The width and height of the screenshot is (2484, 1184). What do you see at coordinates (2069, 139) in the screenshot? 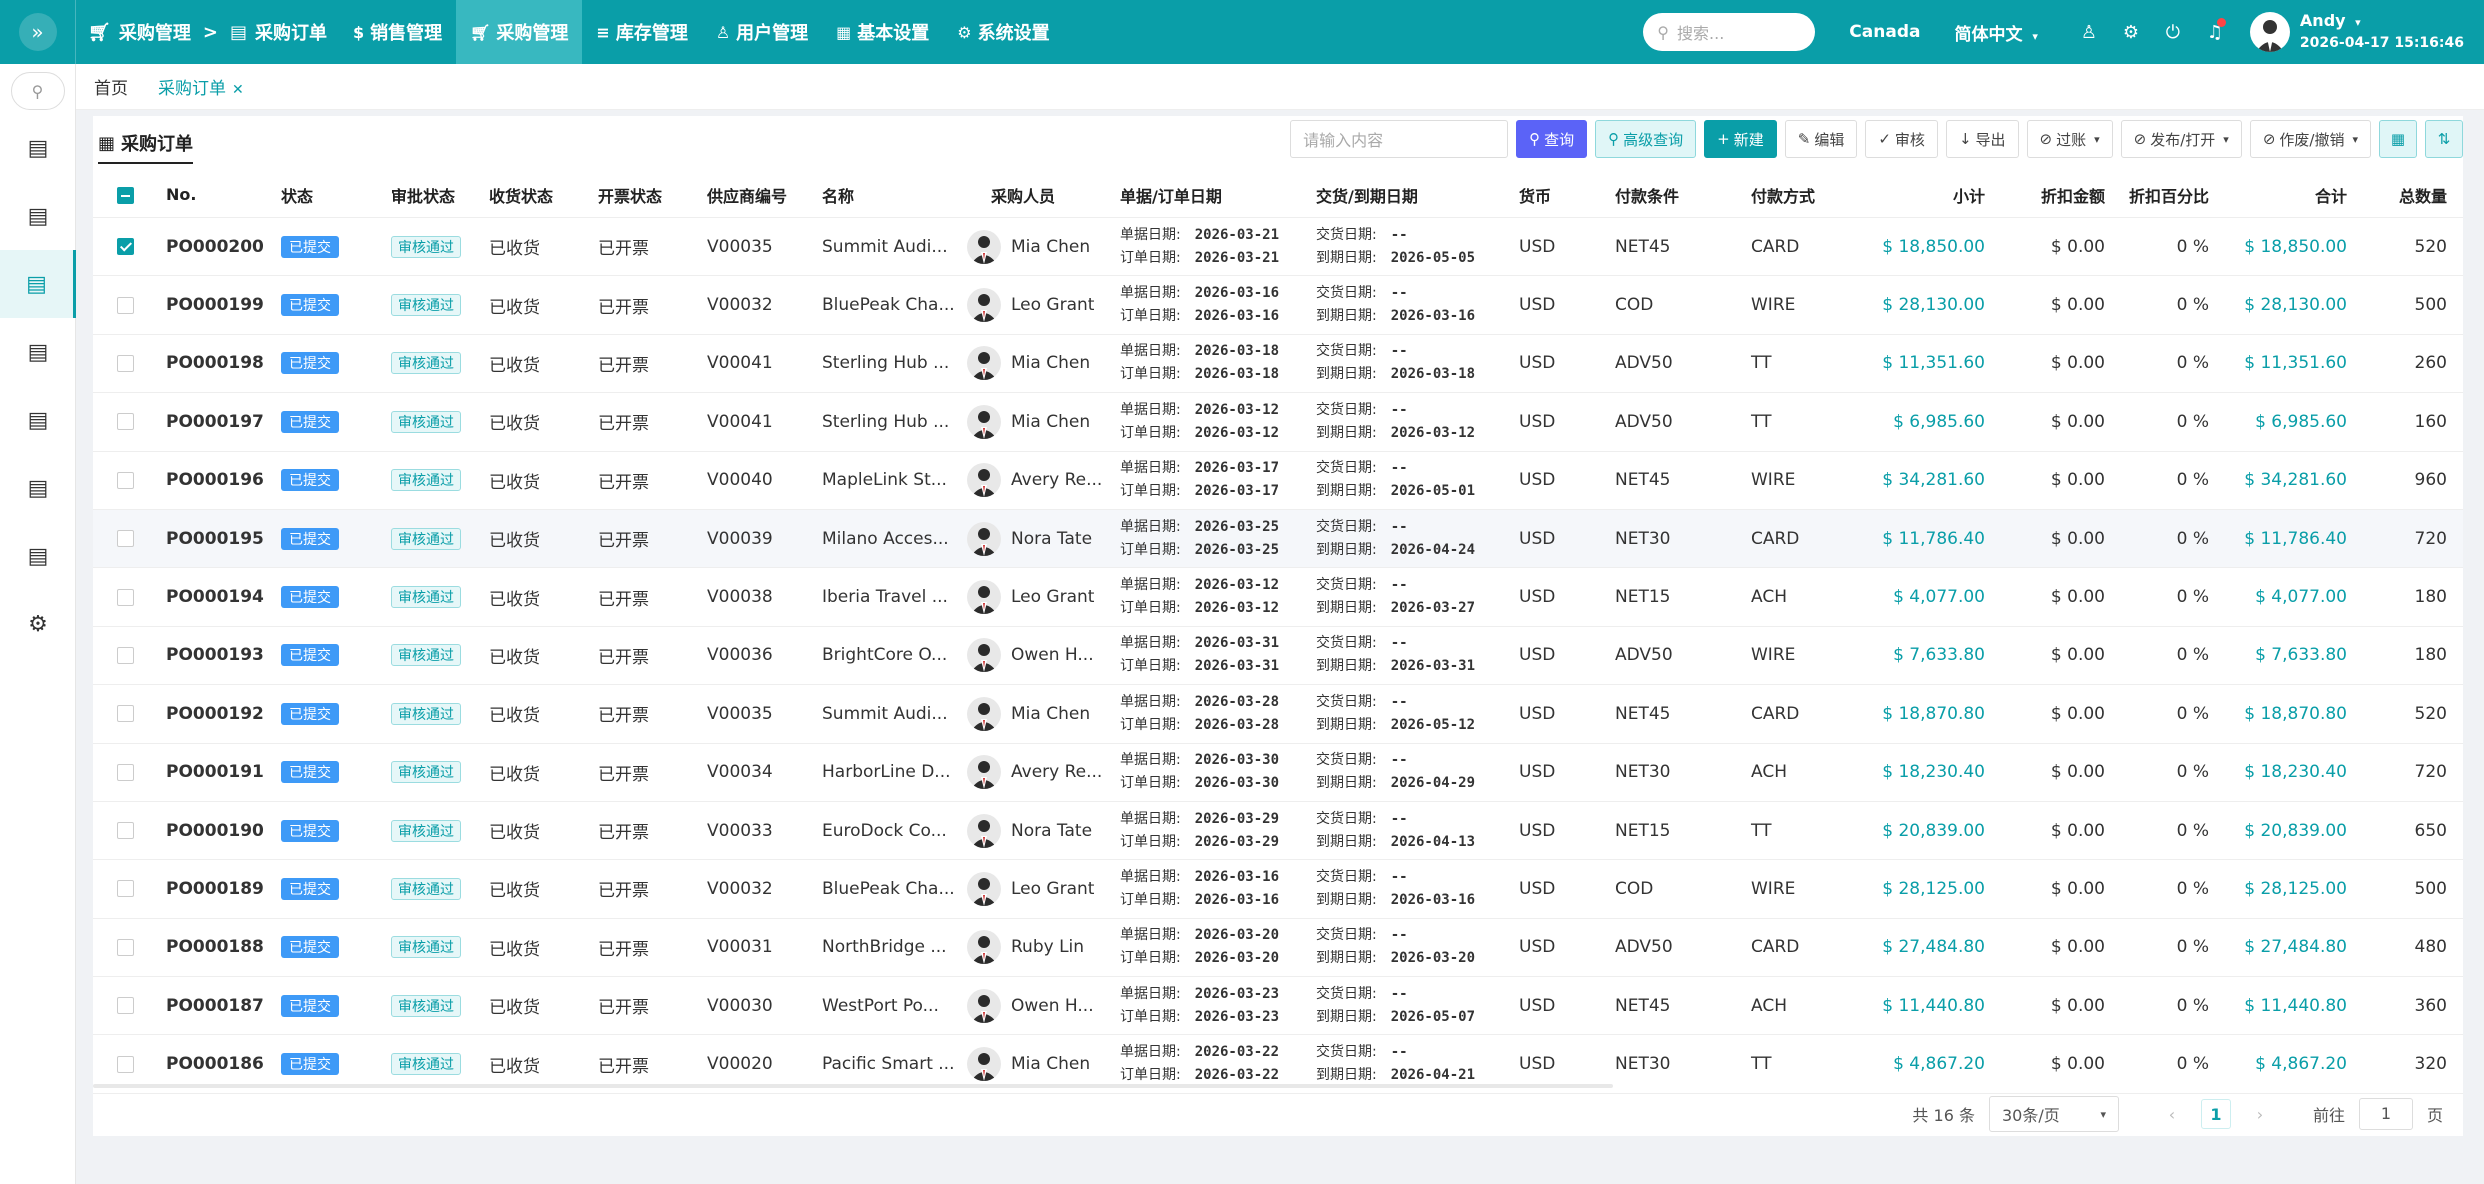
I see `post-button: ⊘ 过账 ▾` at bounding box center [2069, 139].